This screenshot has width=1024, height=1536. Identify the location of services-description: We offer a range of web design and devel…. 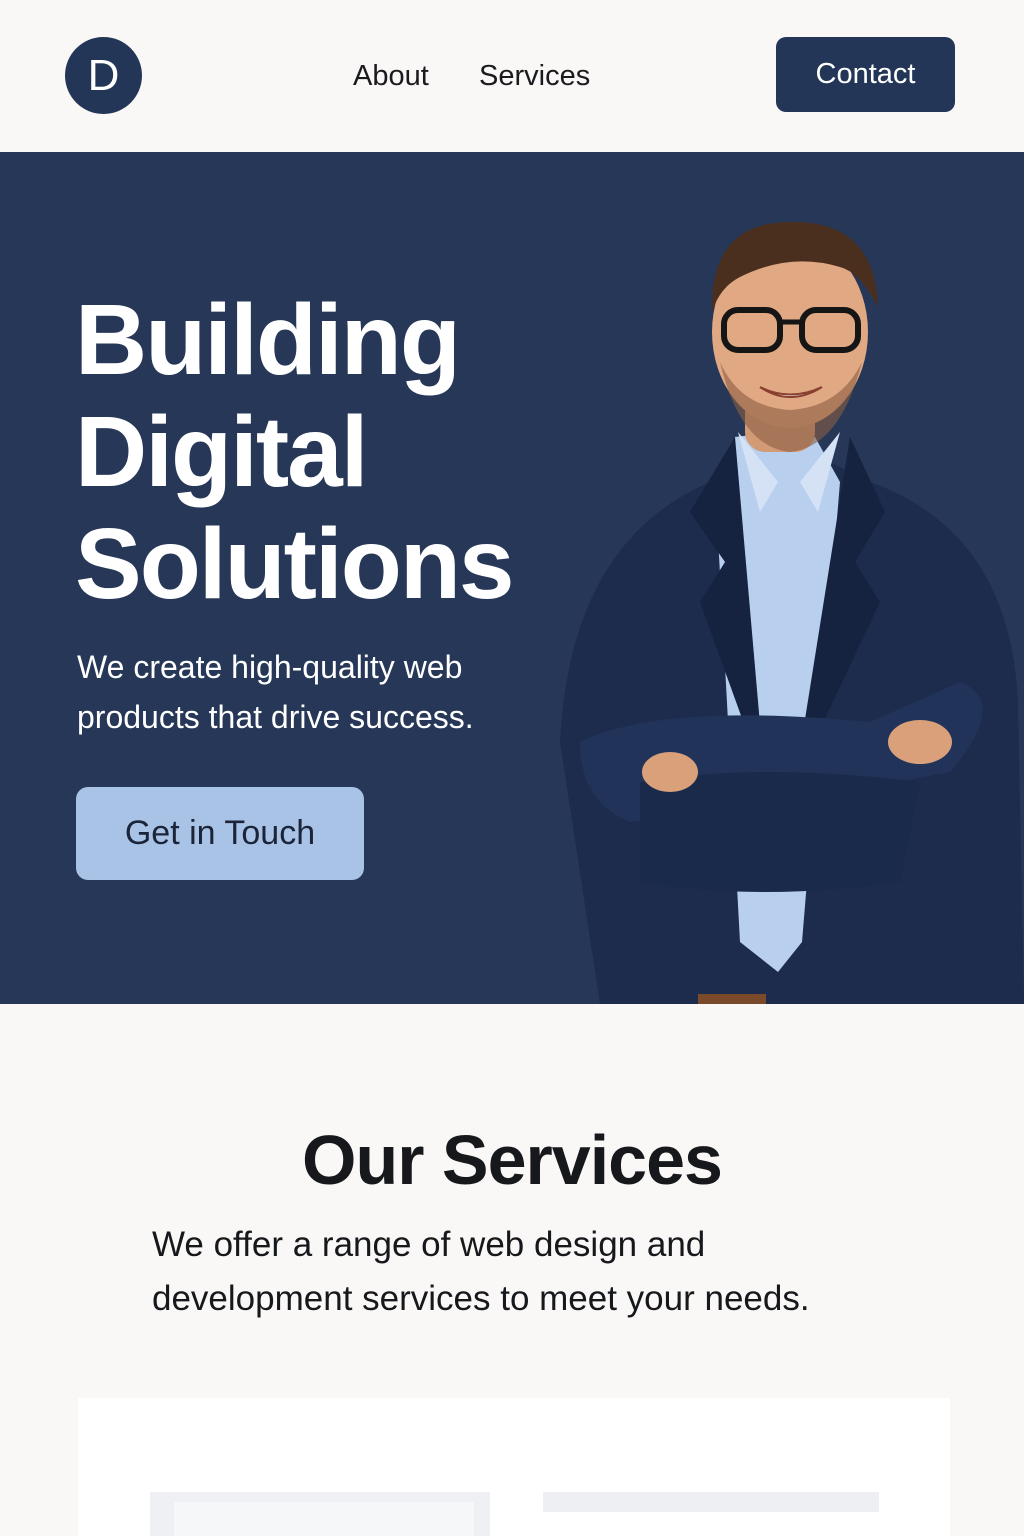
(481, 1271).